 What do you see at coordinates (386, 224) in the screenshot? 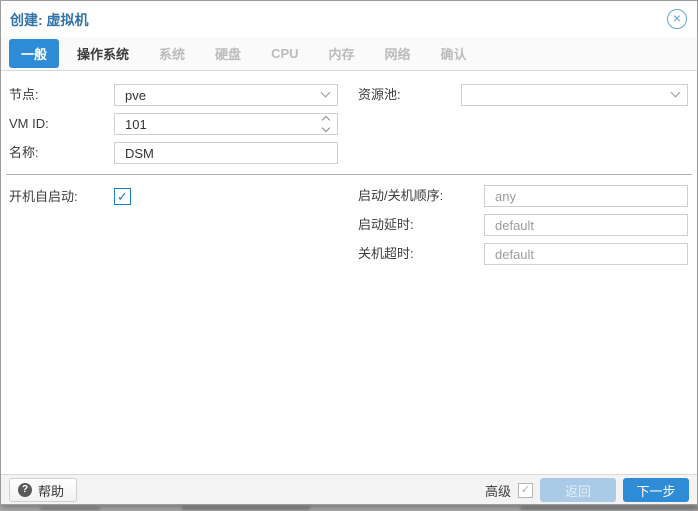
I see `startup-delay-label: 启动延时:` at bounding box center [386, 224].